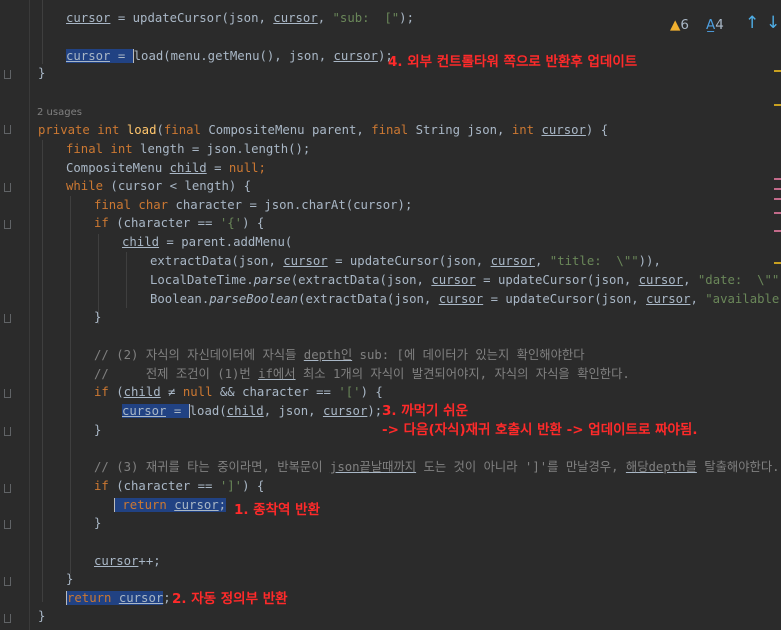 The width and height of the screenshot is (781, 630). I want to click on typos-indicator: A̲4, so click(715, 25).